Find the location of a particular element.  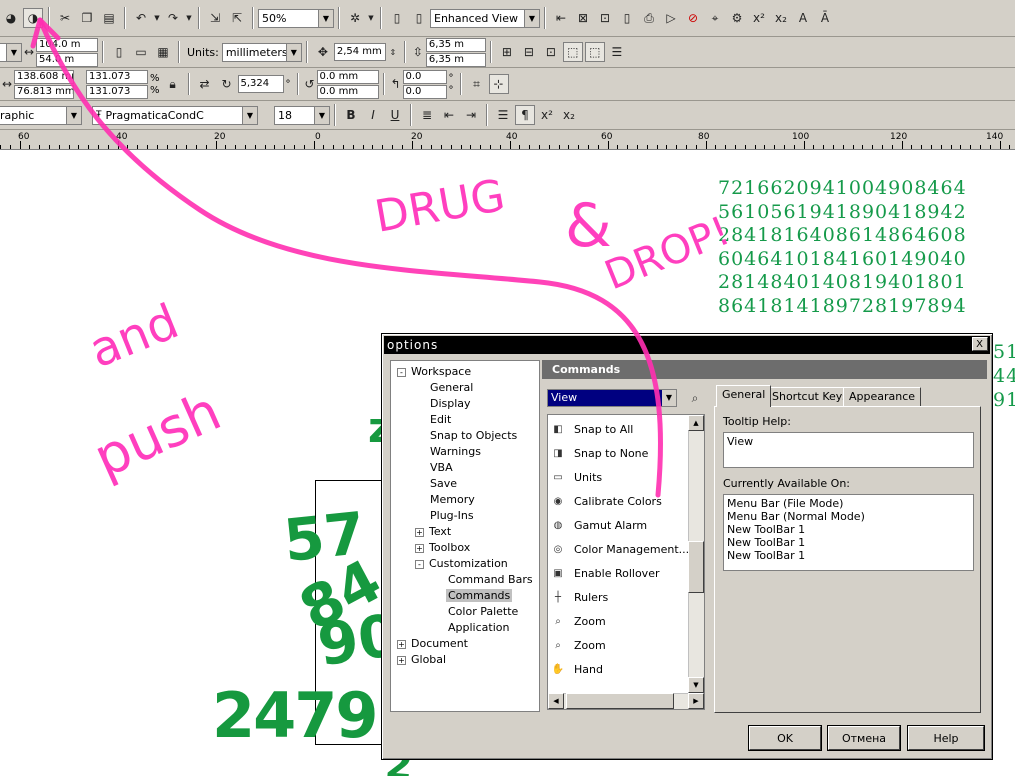

nudge-field: 2,54 mm is located at coordinates (359, 52).